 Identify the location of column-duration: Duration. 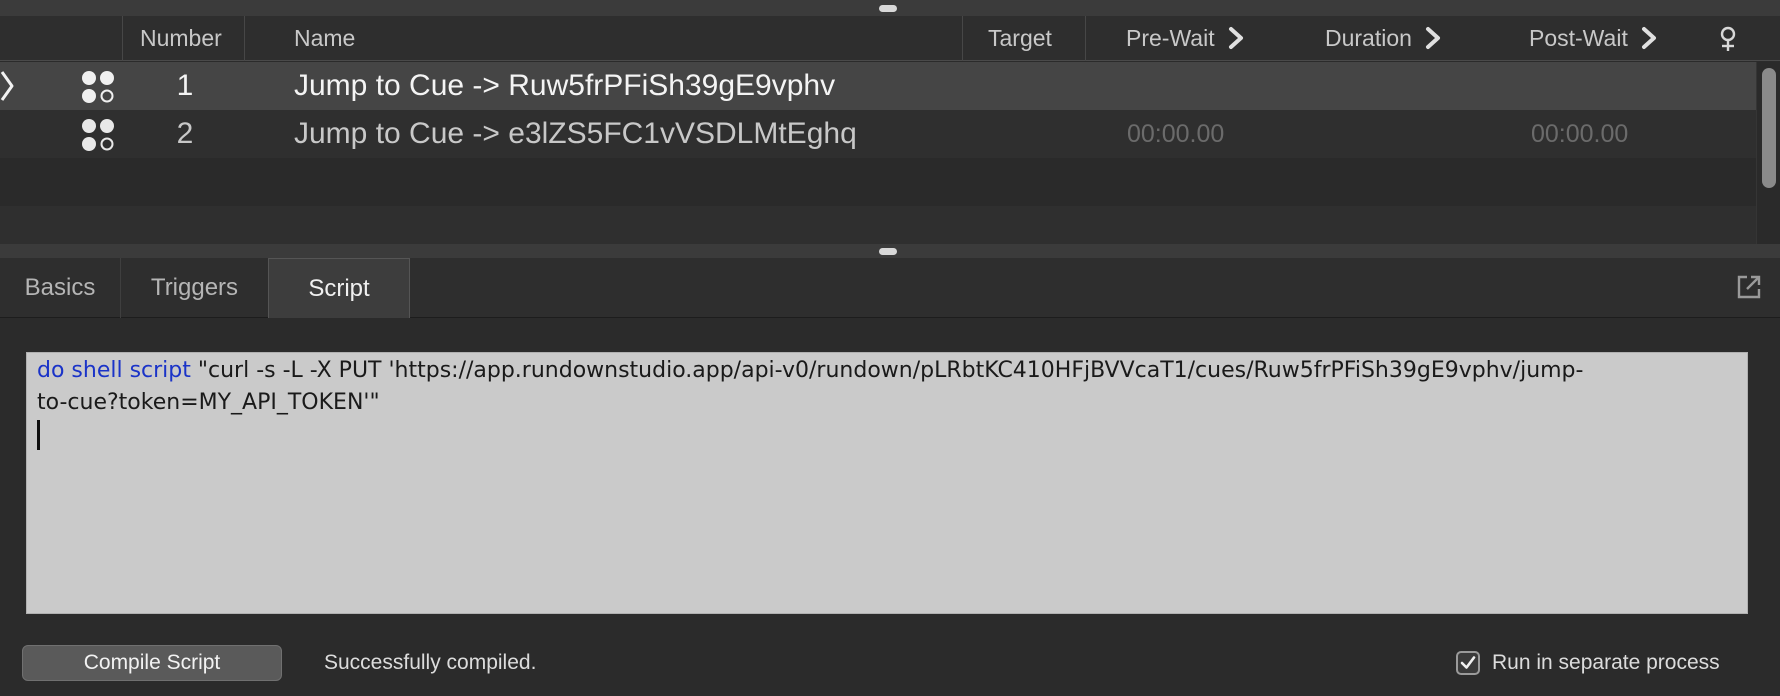
(1383, 38).